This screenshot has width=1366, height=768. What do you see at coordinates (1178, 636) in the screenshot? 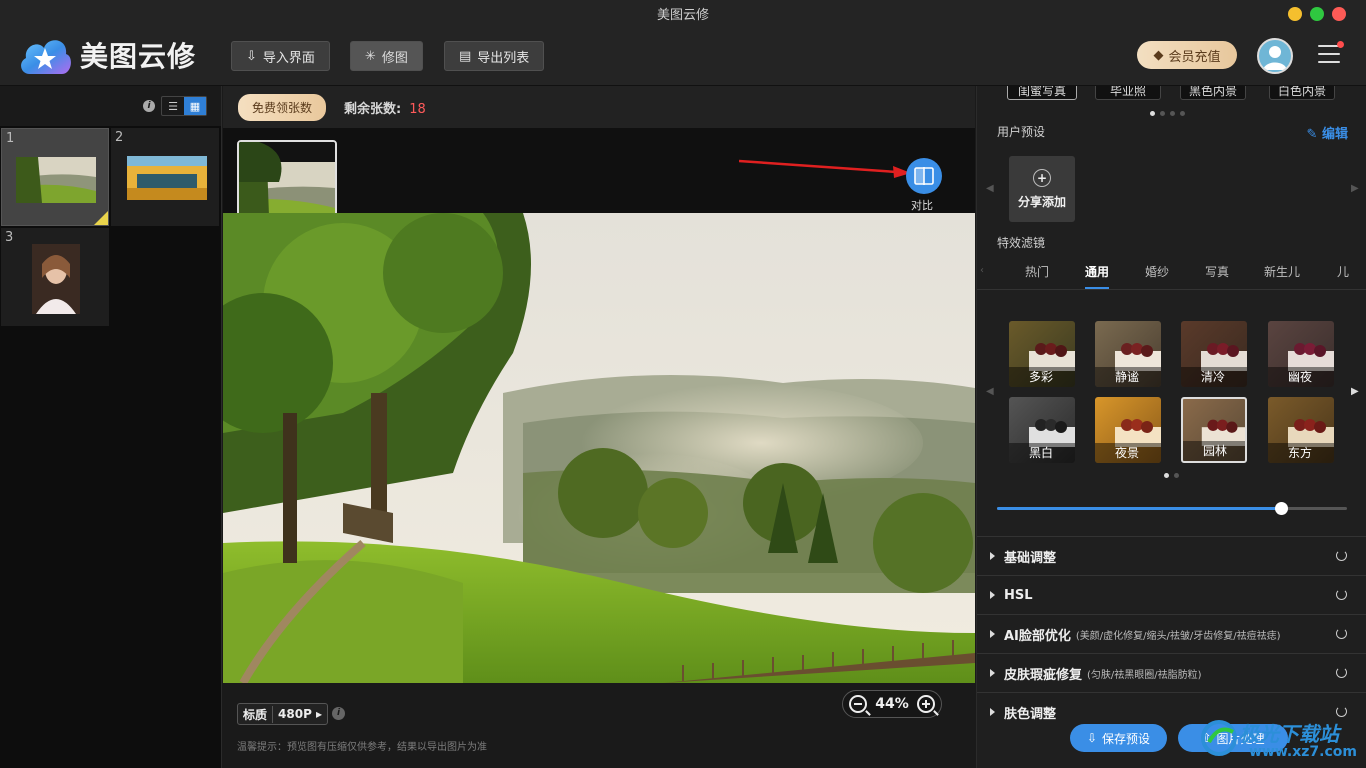
I see `section-subtitle: (美颜/虚化修复/缩头/祛皱/牙齿修复/祛痘祛痣)` at bounding box center [1178, 636].